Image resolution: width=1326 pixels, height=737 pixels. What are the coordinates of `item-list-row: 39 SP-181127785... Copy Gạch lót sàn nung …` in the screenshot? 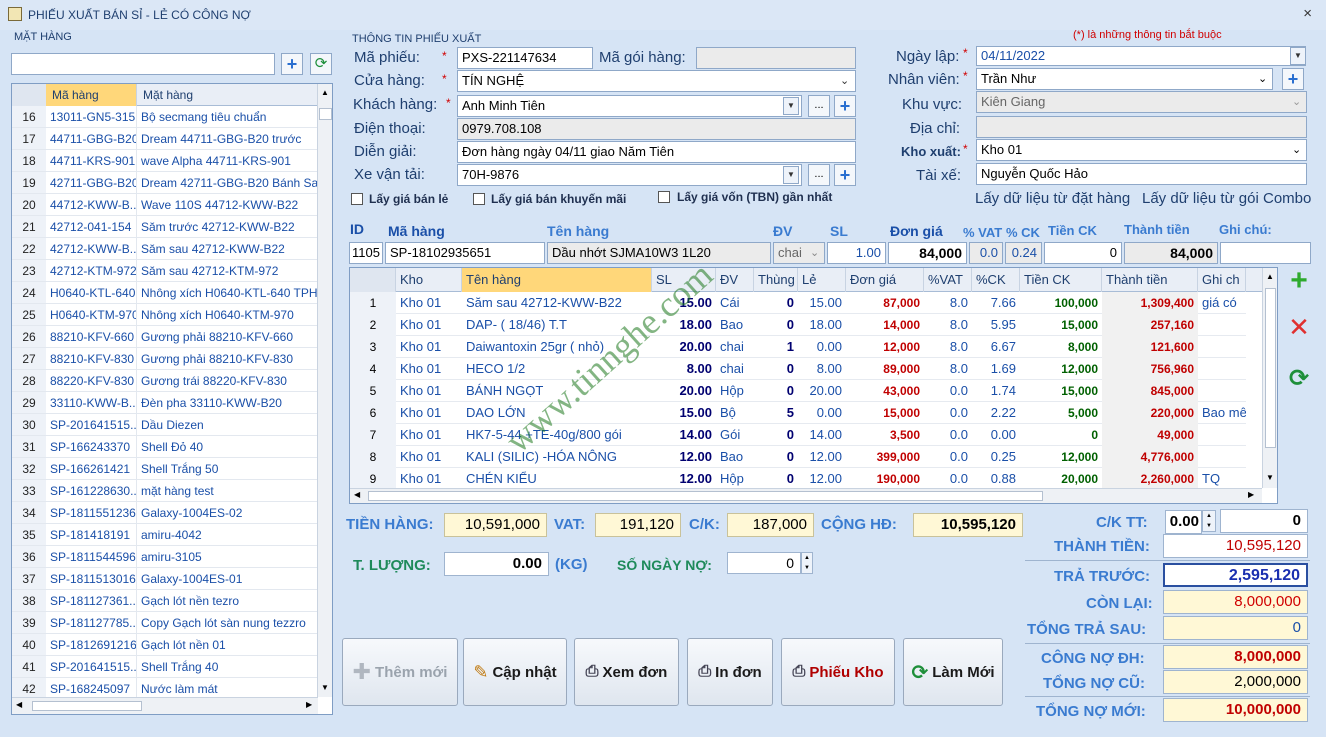 It's located at (165, 623).